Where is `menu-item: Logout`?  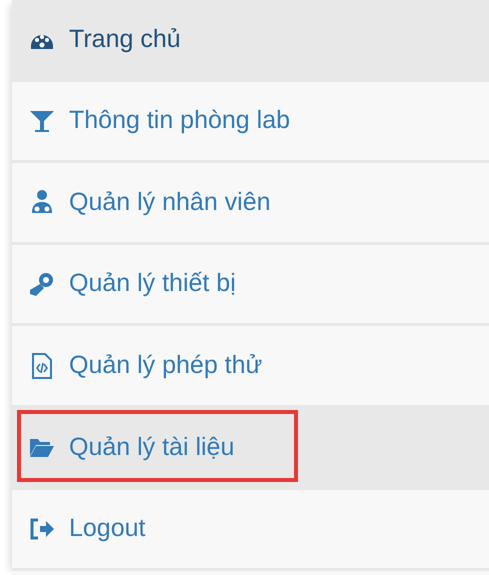 menu-item: Logout is located at coordinates (250, 529).